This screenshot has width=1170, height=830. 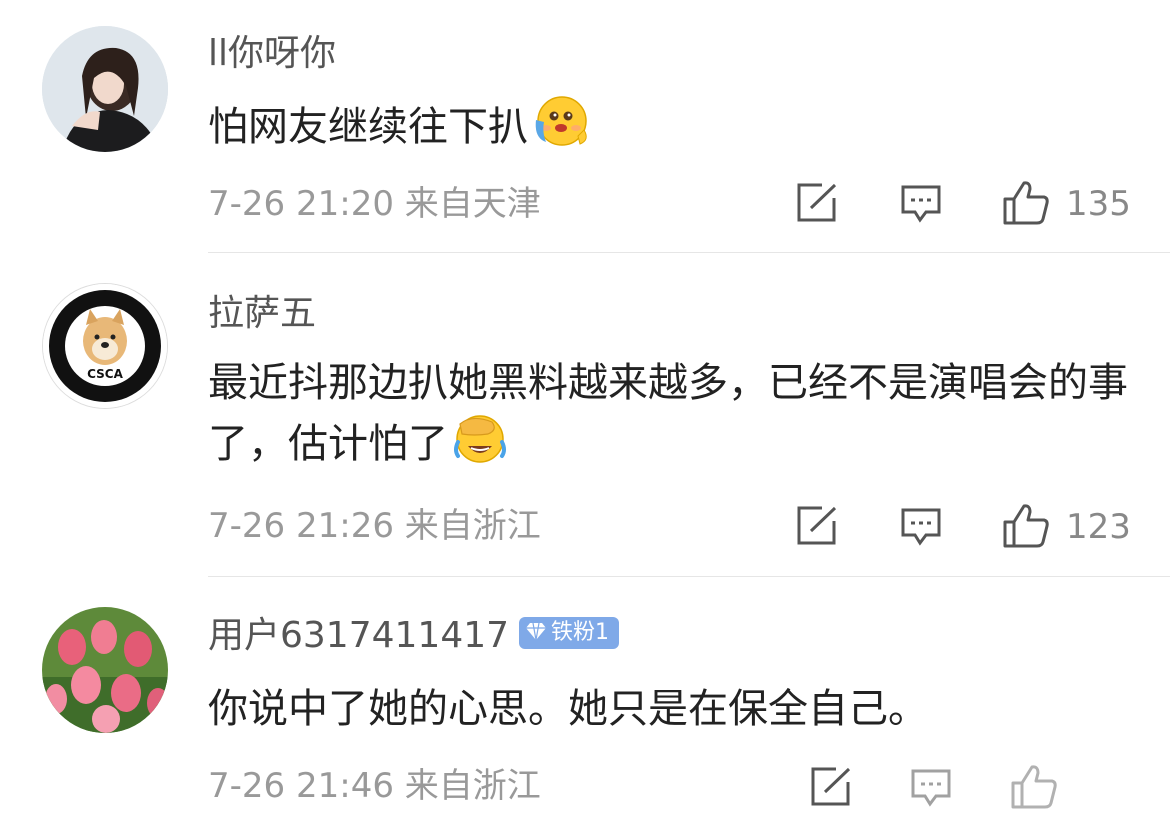 What do you see at coordinates (105, 346) in the screenshot?
I see `avatar: CSCA` at bounding box center [105, 346].